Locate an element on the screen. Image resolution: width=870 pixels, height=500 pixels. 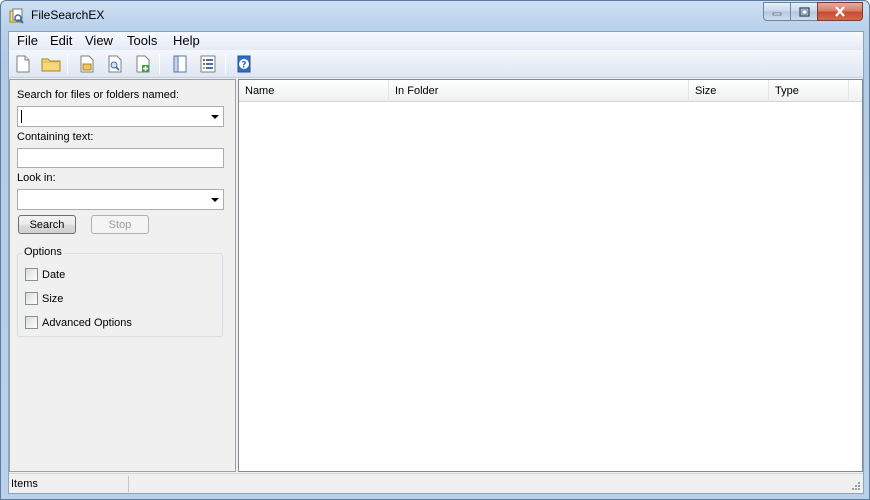
date-checkbox is located at coordinates (31, 274).